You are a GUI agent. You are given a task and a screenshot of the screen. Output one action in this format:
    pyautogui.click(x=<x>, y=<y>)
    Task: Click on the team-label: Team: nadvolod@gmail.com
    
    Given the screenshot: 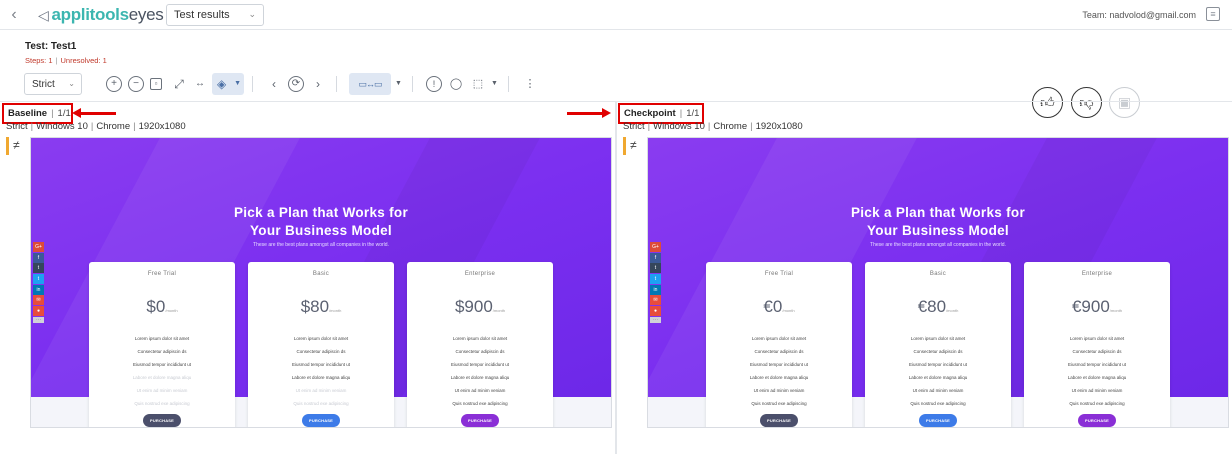 What is the action you would take?
    pyautogui.click(x=1139, y=15)
    